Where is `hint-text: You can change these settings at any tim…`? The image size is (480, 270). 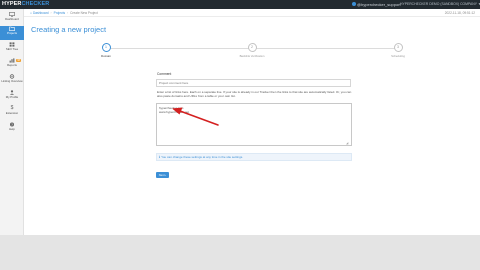 hint-text: You can change these settings at any tim… is located at coordinates (202, 157).